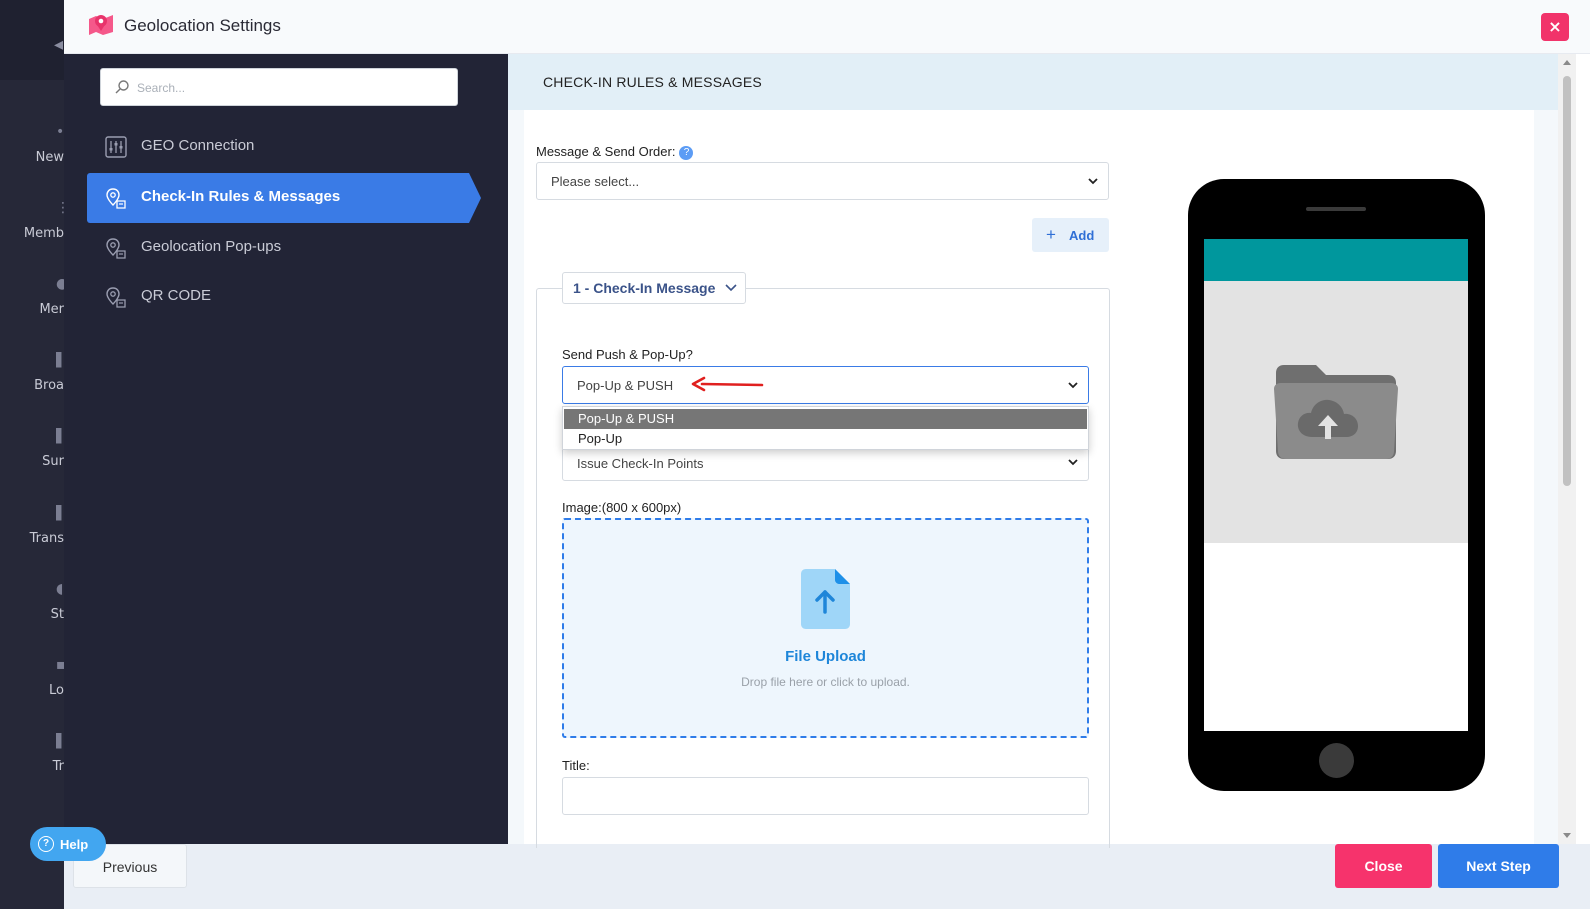 The height and width of the screenshot is (909, 1590). I want to click on sidebar-item-label: GEO Connection, so click(198, 145).